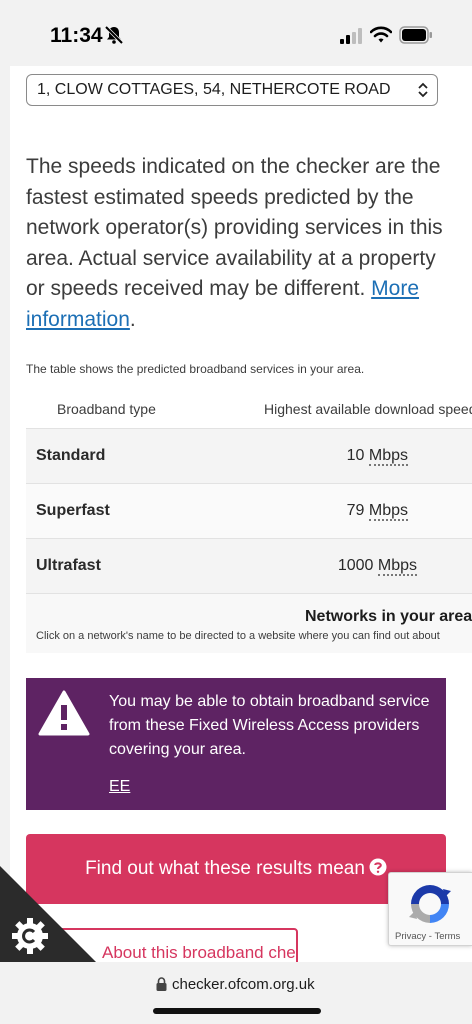 This screenshot has width=472, height=1024. I want to click on recaptcha-links: Privacy - Terms, so click(428, 936).